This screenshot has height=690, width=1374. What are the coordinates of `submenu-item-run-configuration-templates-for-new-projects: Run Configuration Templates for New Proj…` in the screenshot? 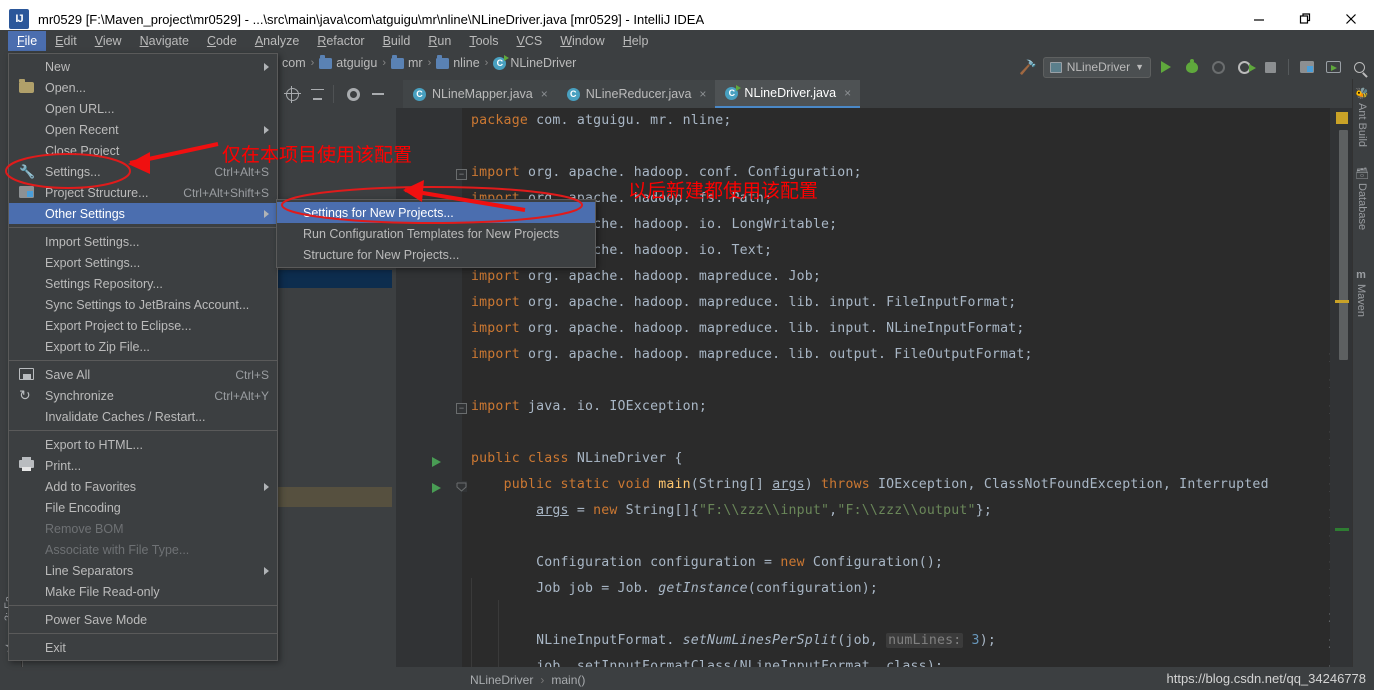 It's located at (436, 233).